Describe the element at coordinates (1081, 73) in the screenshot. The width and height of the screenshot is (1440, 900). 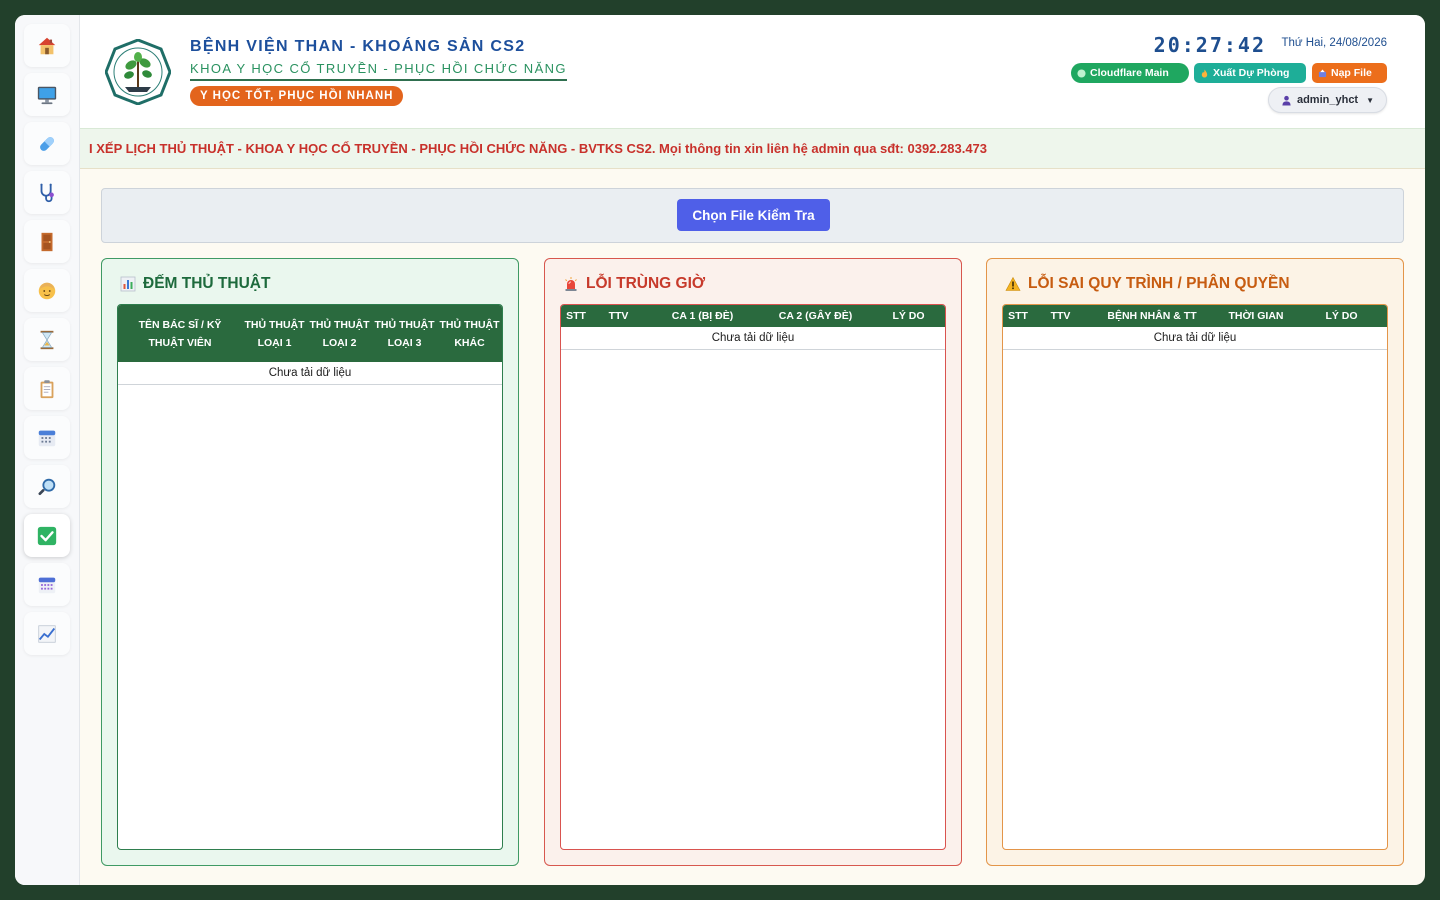
I see `status-dot-icon` at that location.